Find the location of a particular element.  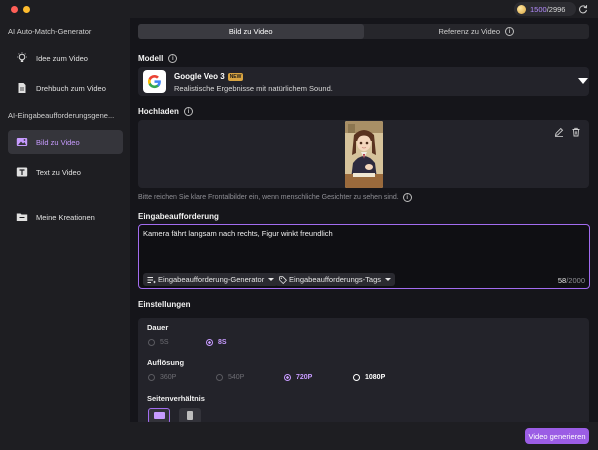

prompt-tags-label: Eingabeaufforderungs-Tags is located at coordinates (335, 279).